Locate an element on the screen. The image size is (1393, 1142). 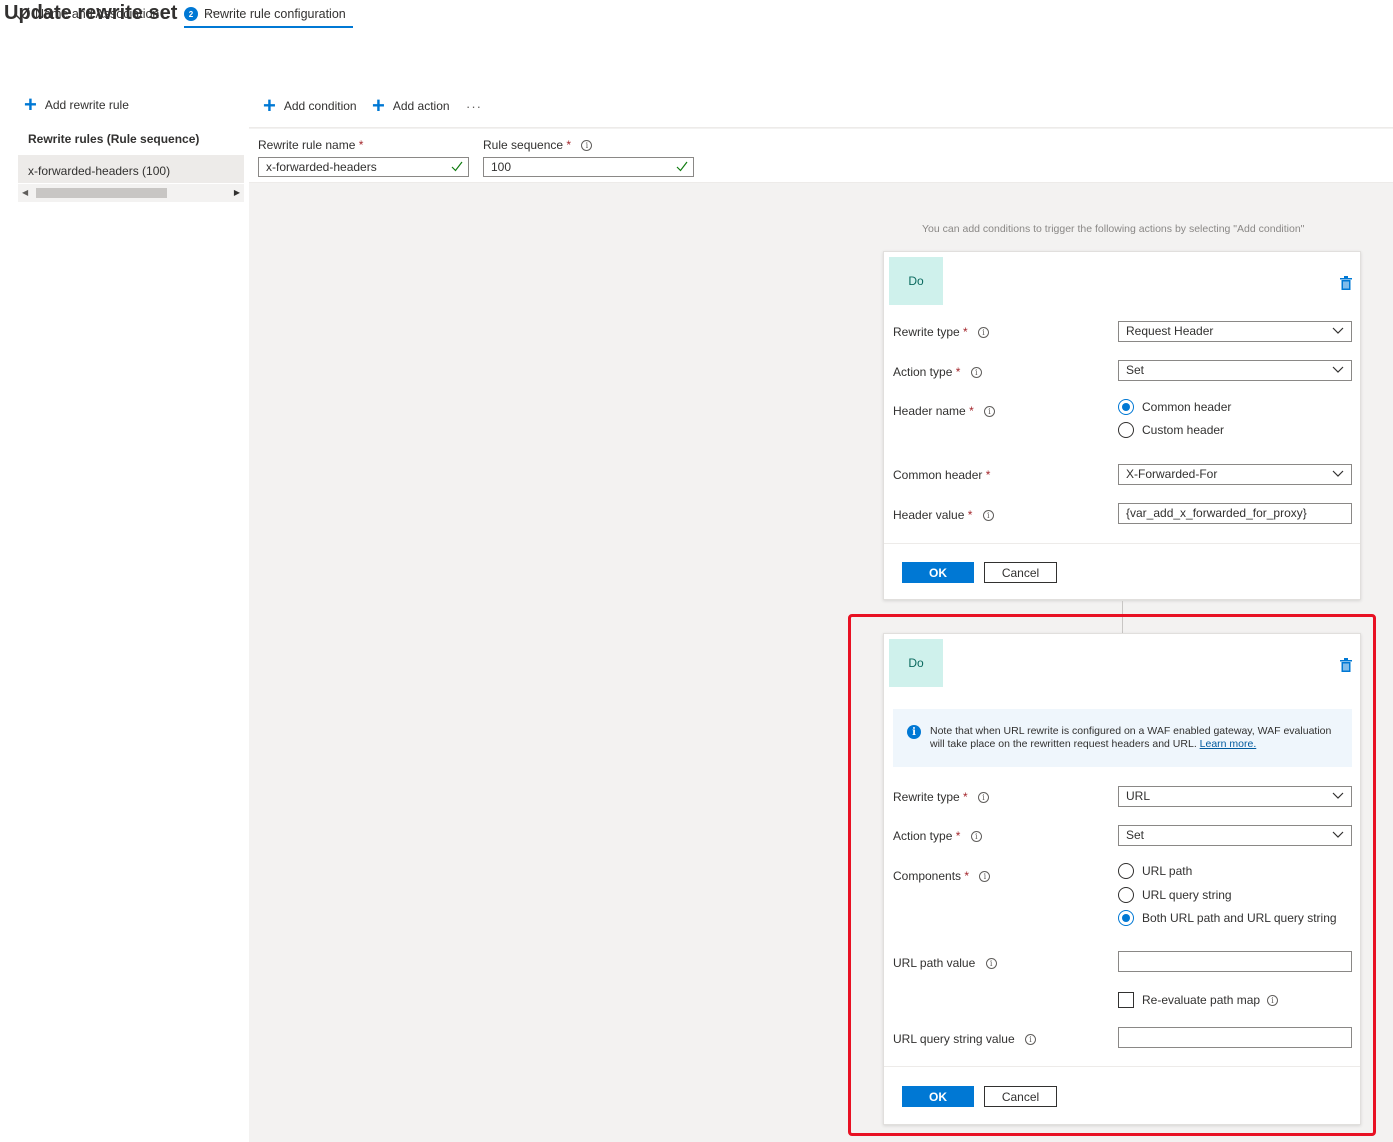
rule-sequence-input: 100 is located at coordinates (588, 167).